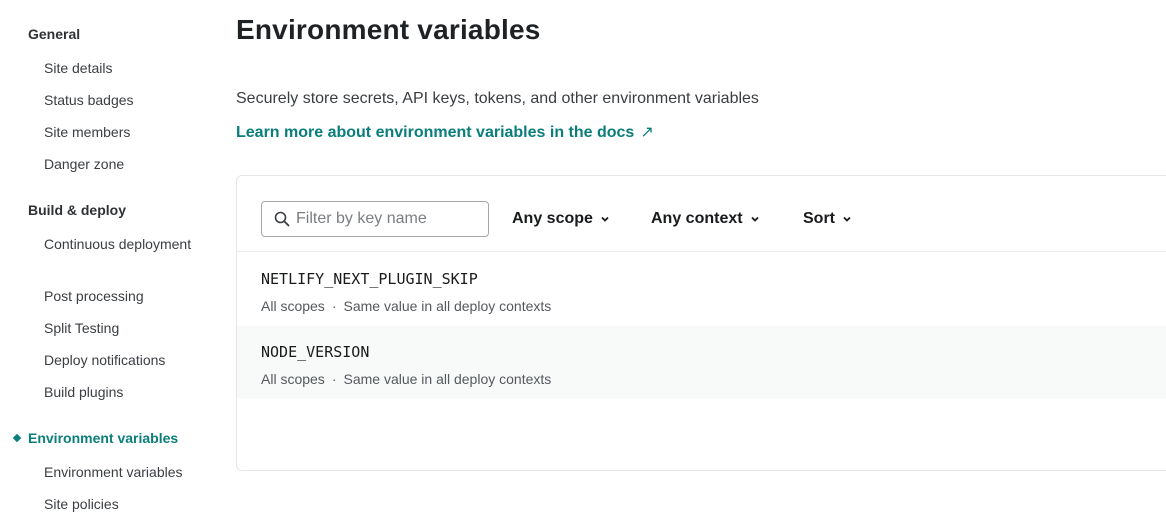  I want to click on scope-filter-button: Any scope, so click(561, 219).